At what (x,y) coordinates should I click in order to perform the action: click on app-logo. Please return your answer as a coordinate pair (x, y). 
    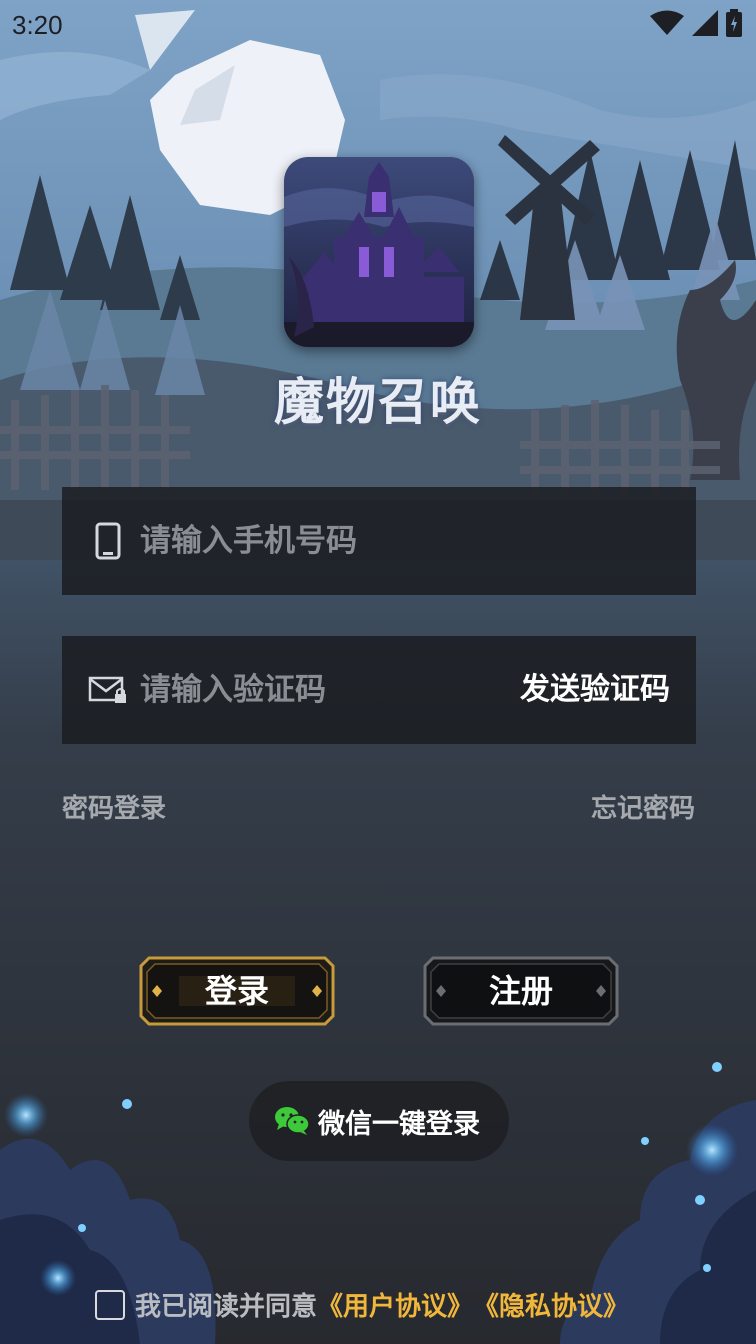
    Looking at the image, I should click on (379, 252).